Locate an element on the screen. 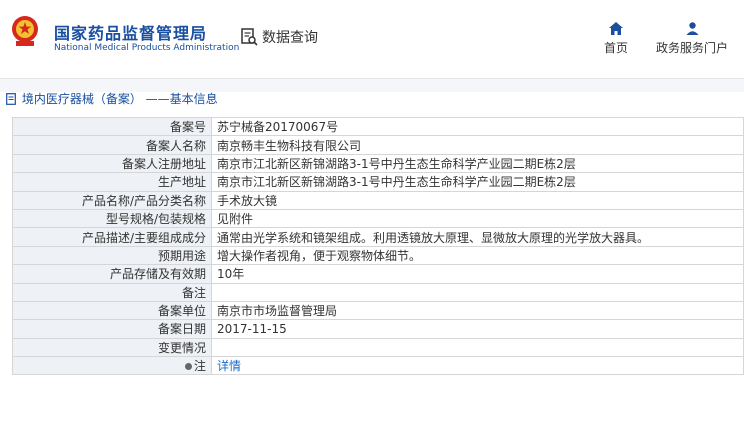 This screenshot has height=423, width=744. data-query-link: 数据查询 is located at coordinates (279, 37).